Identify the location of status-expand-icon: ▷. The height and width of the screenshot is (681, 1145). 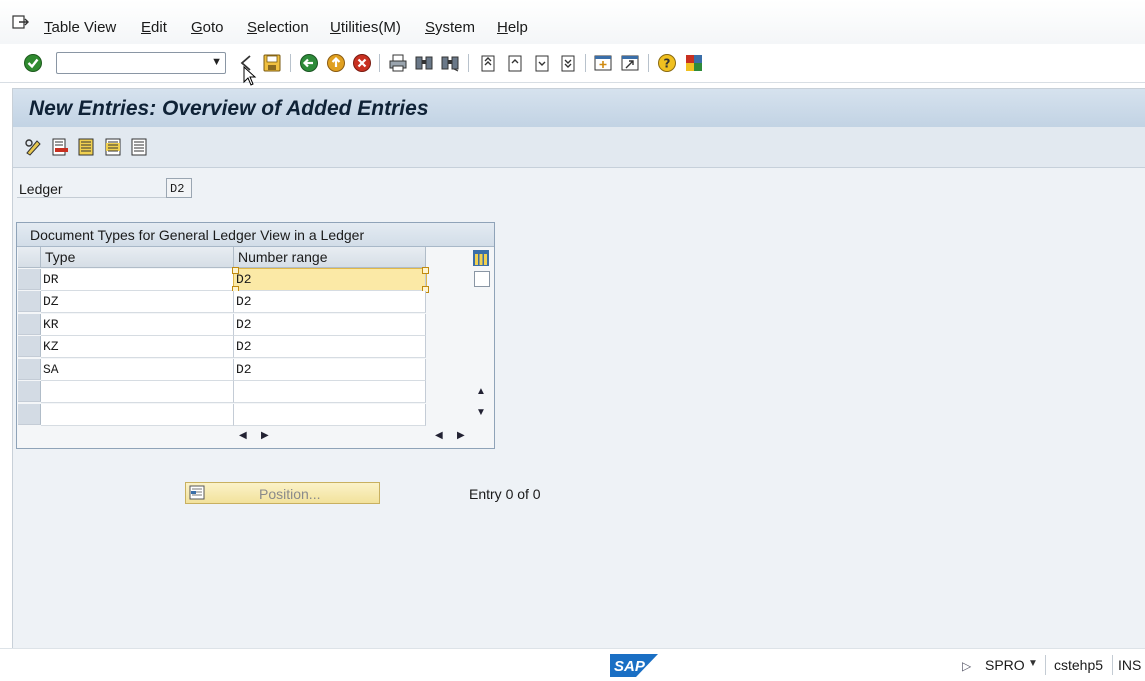
(966, 666).